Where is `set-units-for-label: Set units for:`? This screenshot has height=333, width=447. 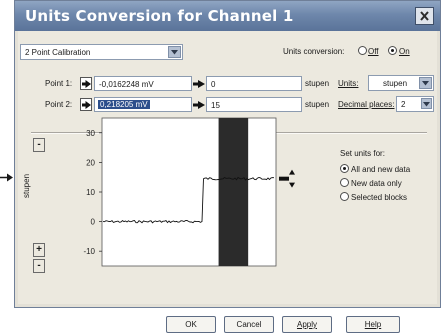 set-units-for-label: Set units for: is located at coordinates (362, 153).